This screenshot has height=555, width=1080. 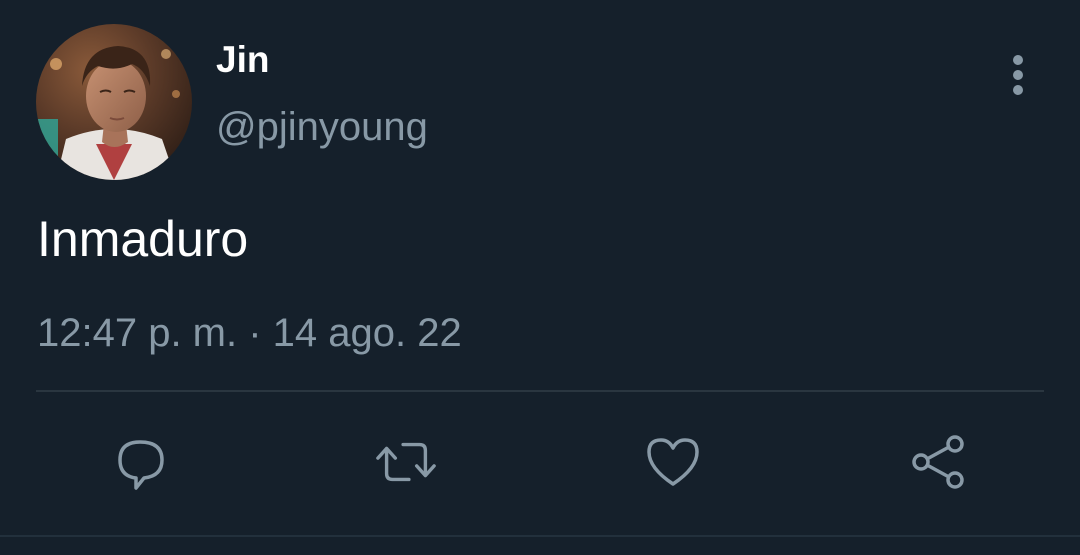 I want to click on heart-icon, so click(x=673, y=462).